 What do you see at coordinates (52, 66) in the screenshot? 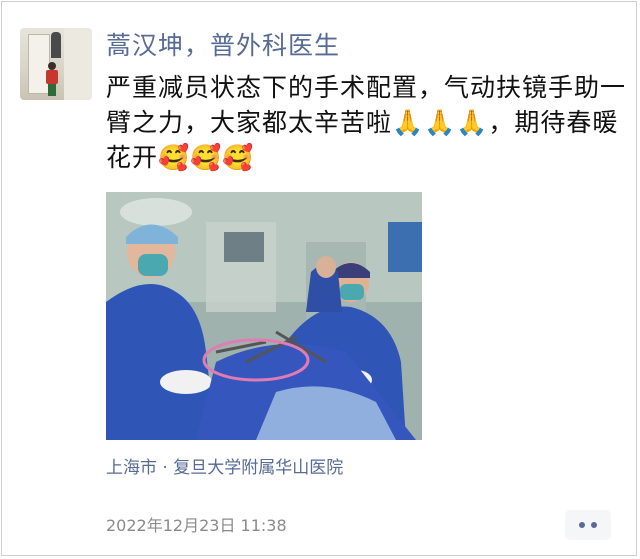
I see `avatar-person-head` at bounding box center [52, 66].